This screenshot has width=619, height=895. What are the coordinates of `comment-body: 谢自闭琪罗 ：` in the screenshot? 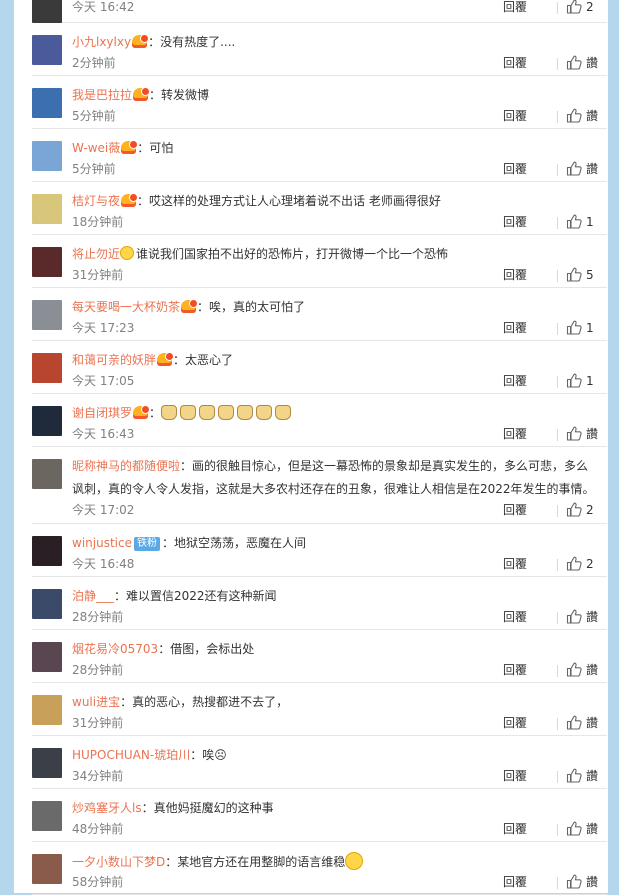 It's located at (336, 413).